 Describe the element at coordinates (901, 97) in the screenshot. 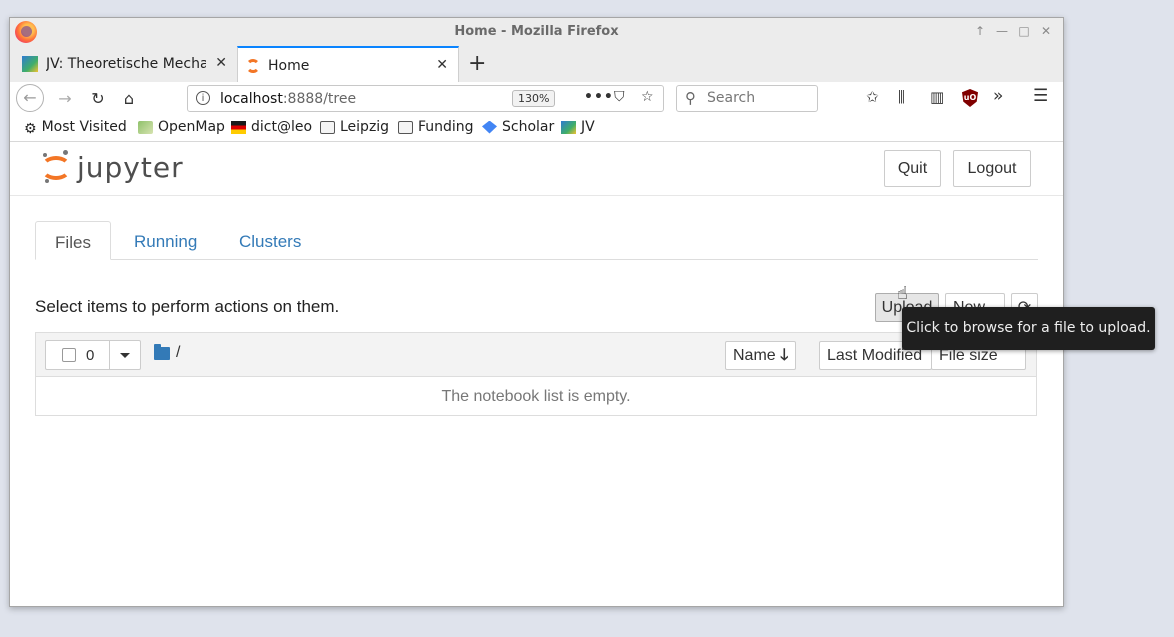

I see `library-icon: ⫼` at that location.